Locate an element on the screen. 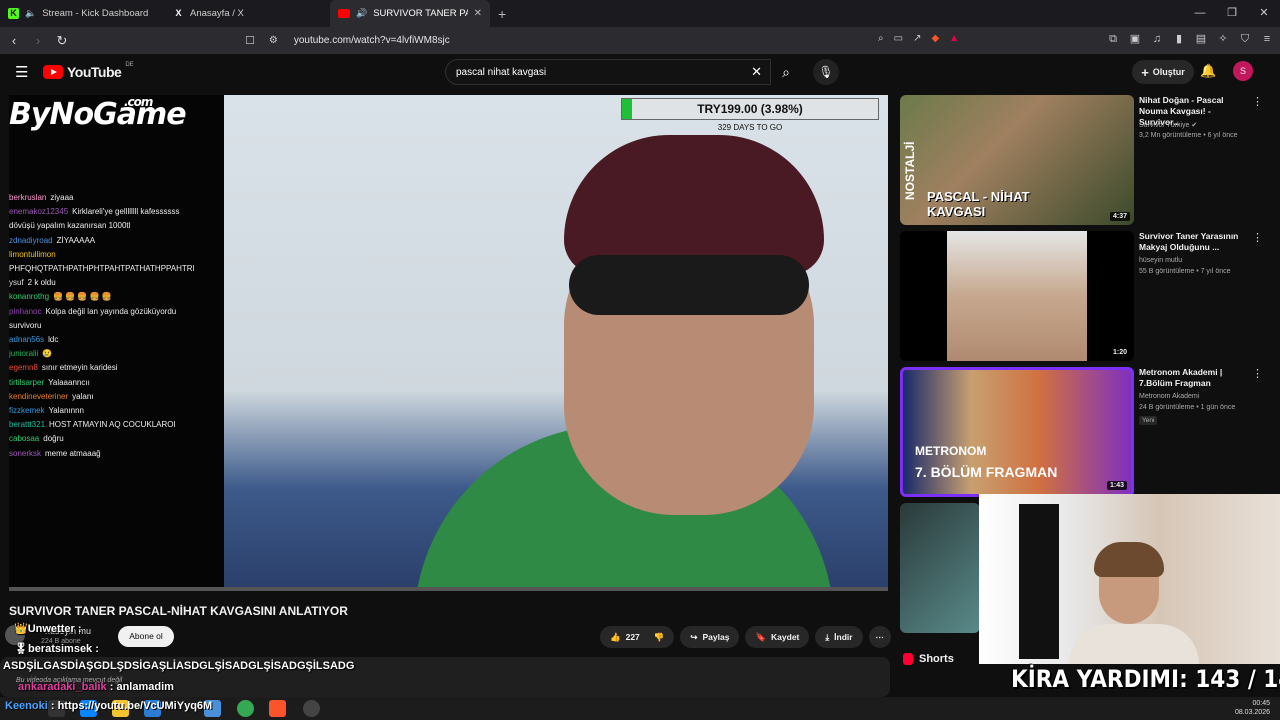  download-icon: ⤓ is located at coordinates (827, 636).